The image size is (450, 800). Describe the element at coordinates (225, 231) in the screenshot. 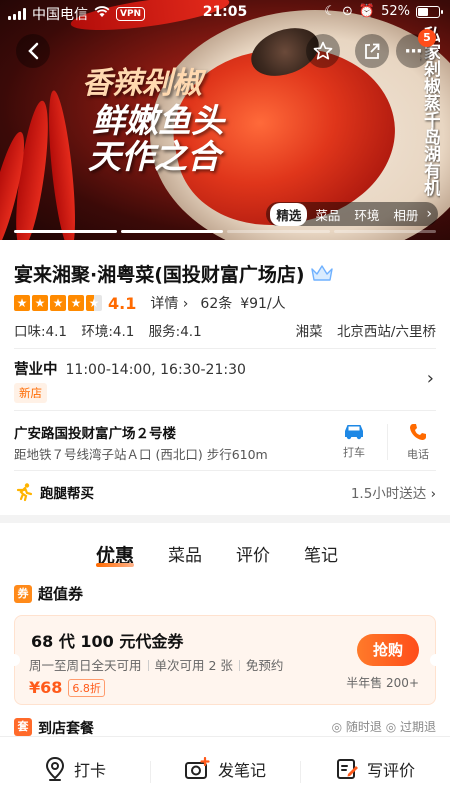

I see `slide-progress` at that location.